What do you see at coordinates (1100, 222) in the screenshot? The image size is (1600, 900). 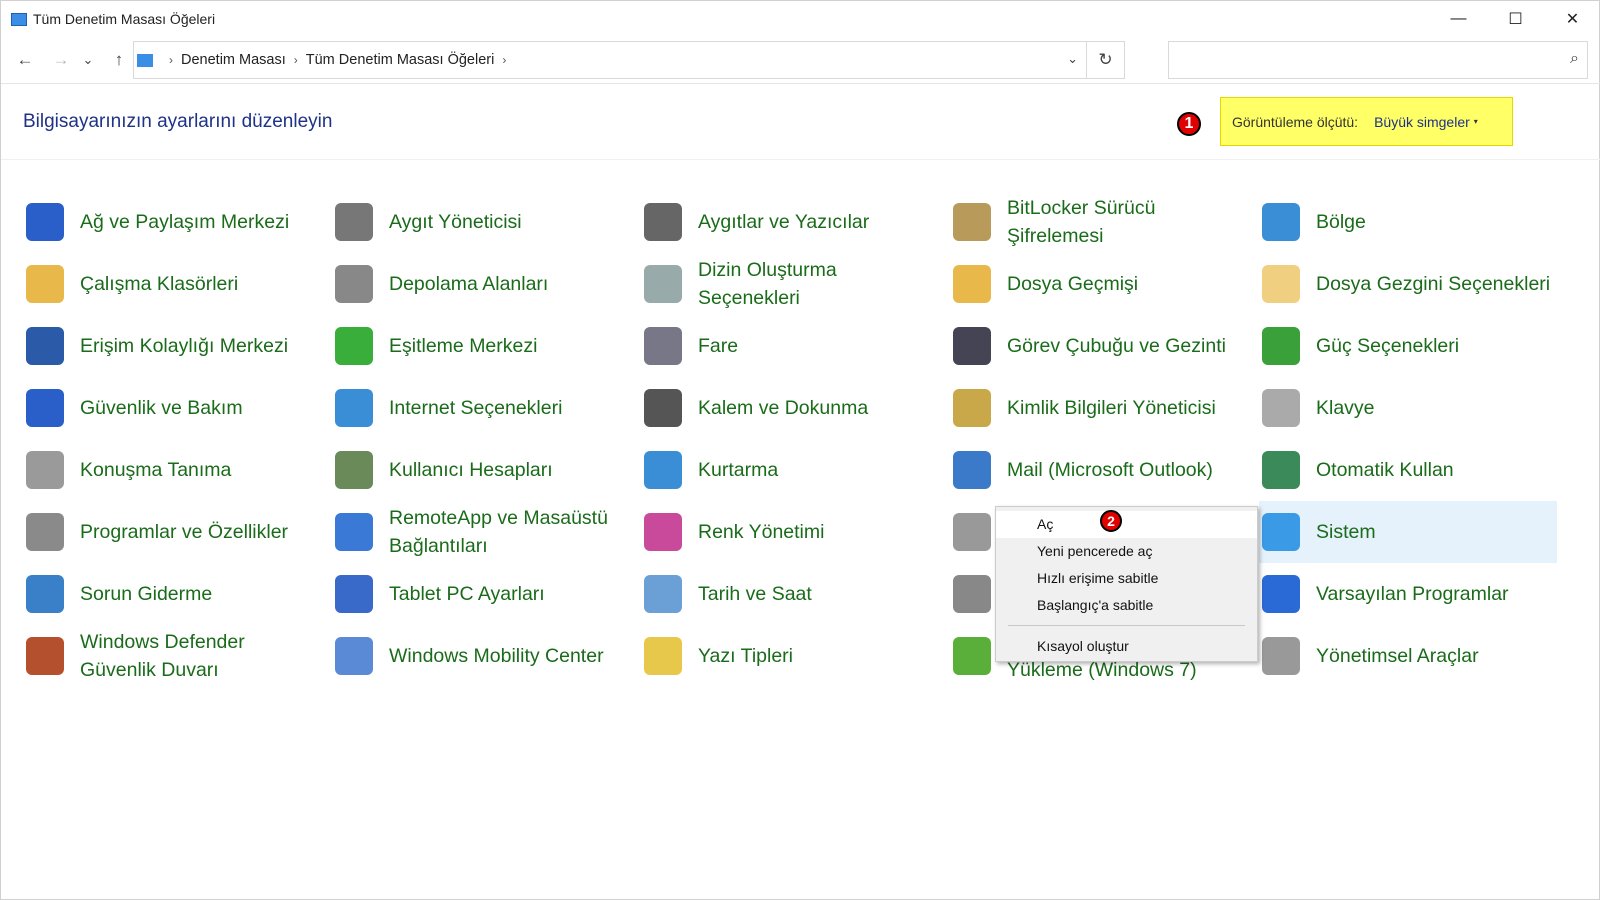 I see `control-panel-item: BitLocker Sürücü Şifrelemesi` at bounding box center [1100, 222].